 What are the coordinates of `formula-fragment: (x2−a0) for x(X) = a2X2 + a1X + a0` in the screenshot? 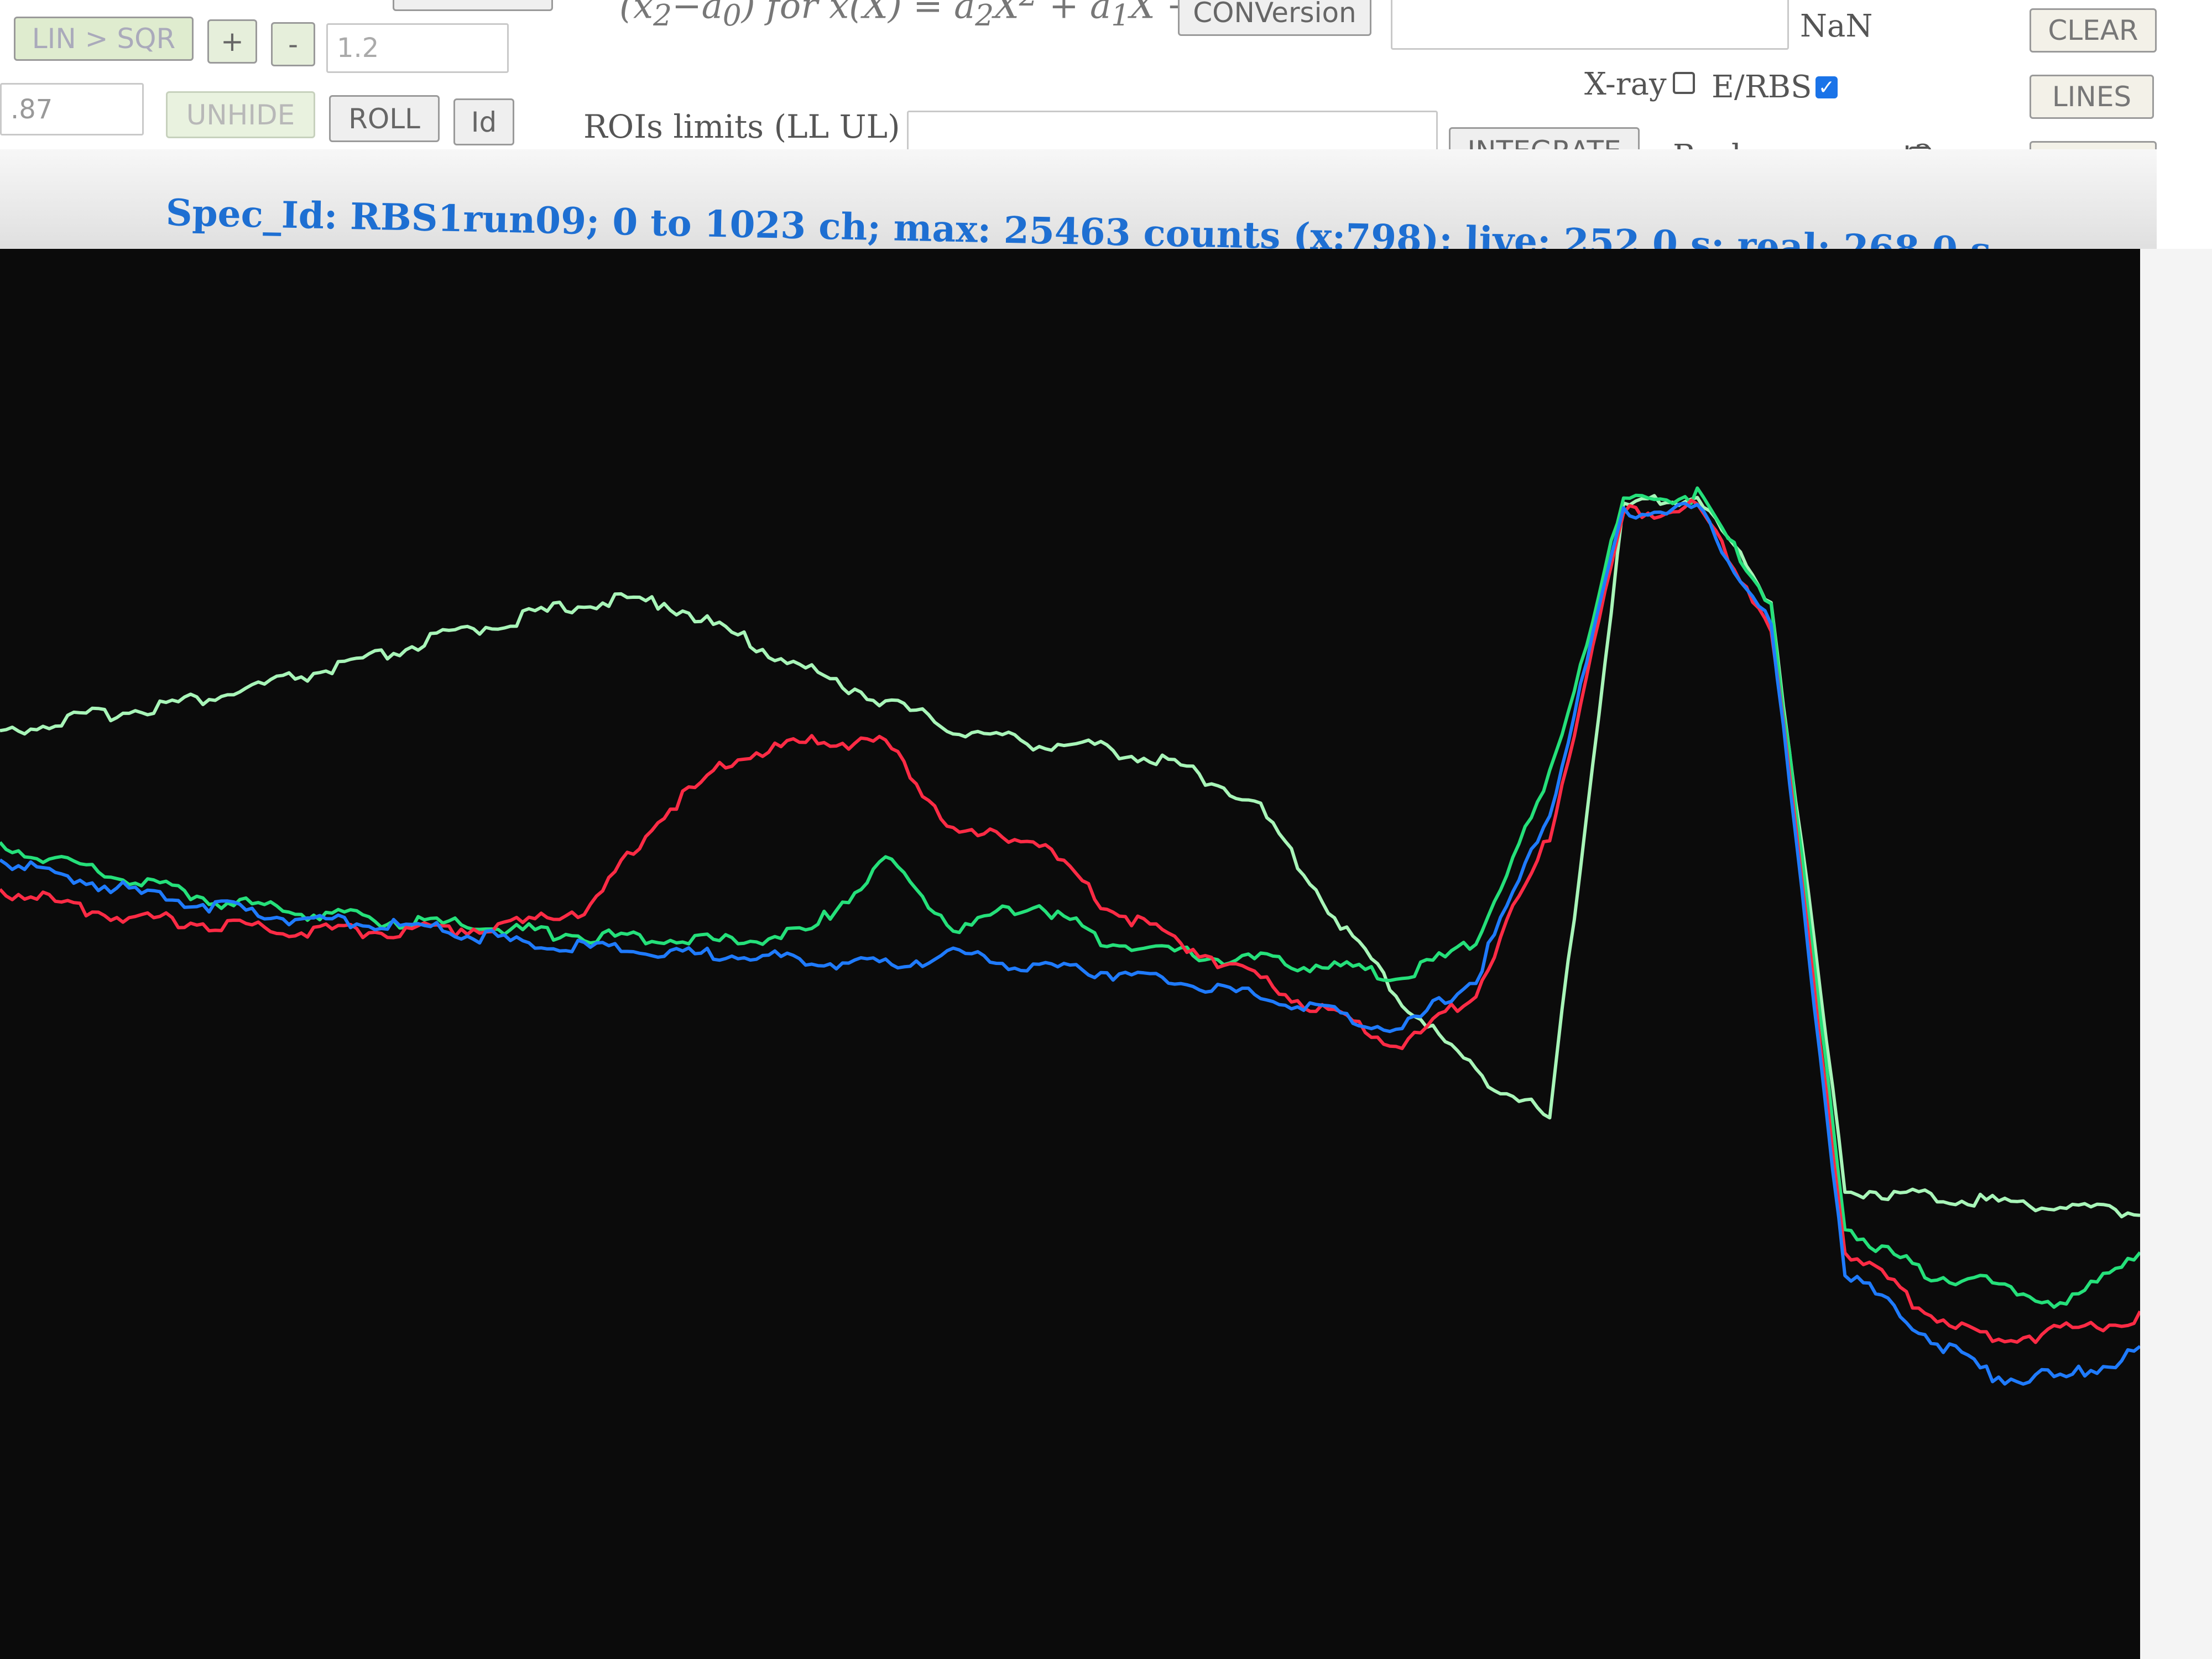 It's located at (933, 17).